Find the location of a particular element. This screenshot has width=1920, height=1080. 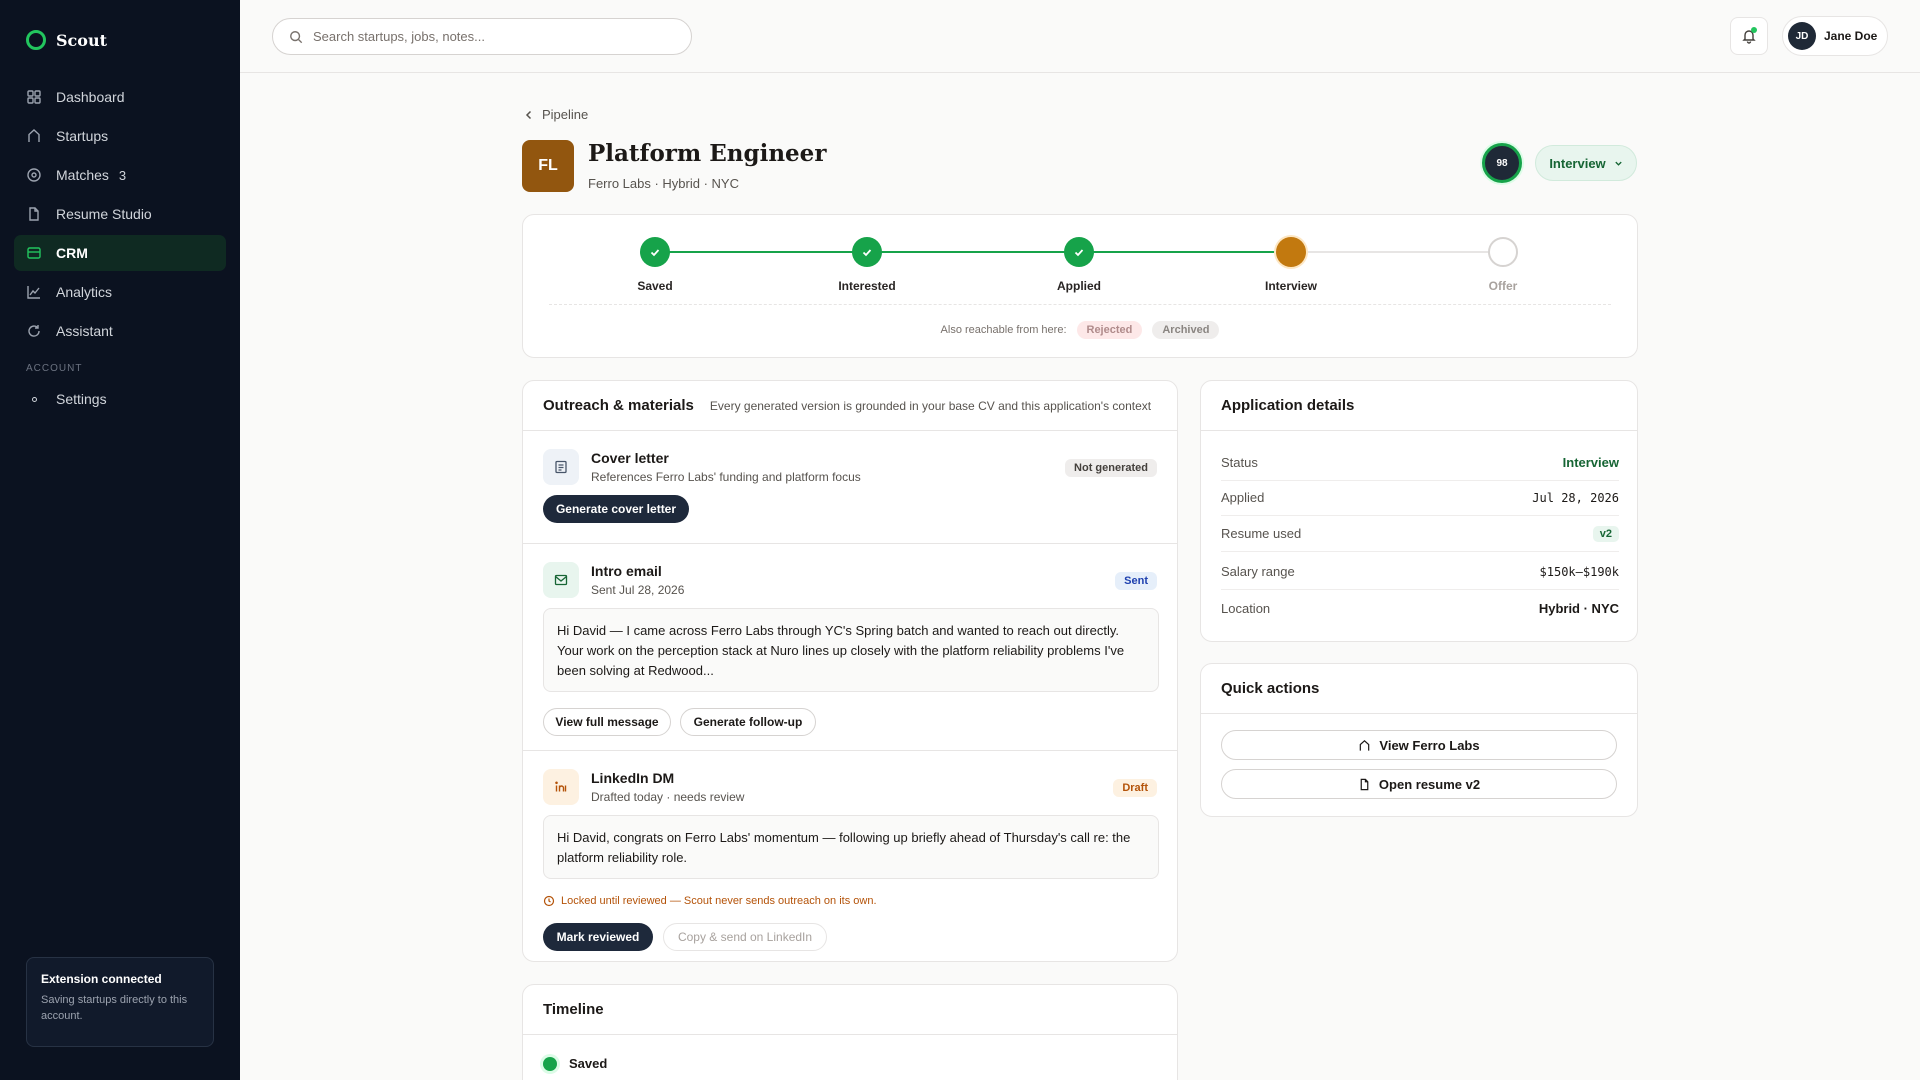

detail-key: Location is located at coordinates (1246, 608).